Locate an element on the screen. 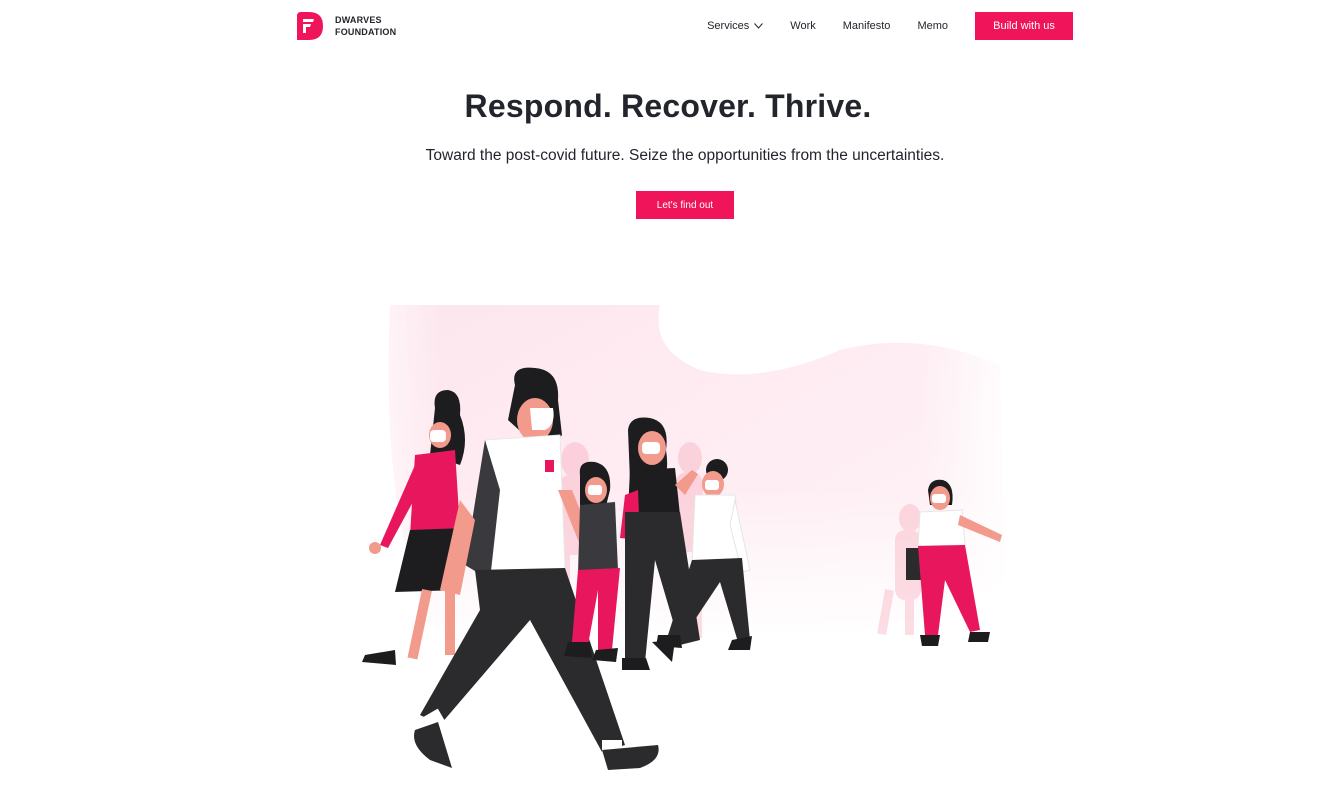  nav-item-manifesto-label: Manifesto is located at coordinates (866, 26).